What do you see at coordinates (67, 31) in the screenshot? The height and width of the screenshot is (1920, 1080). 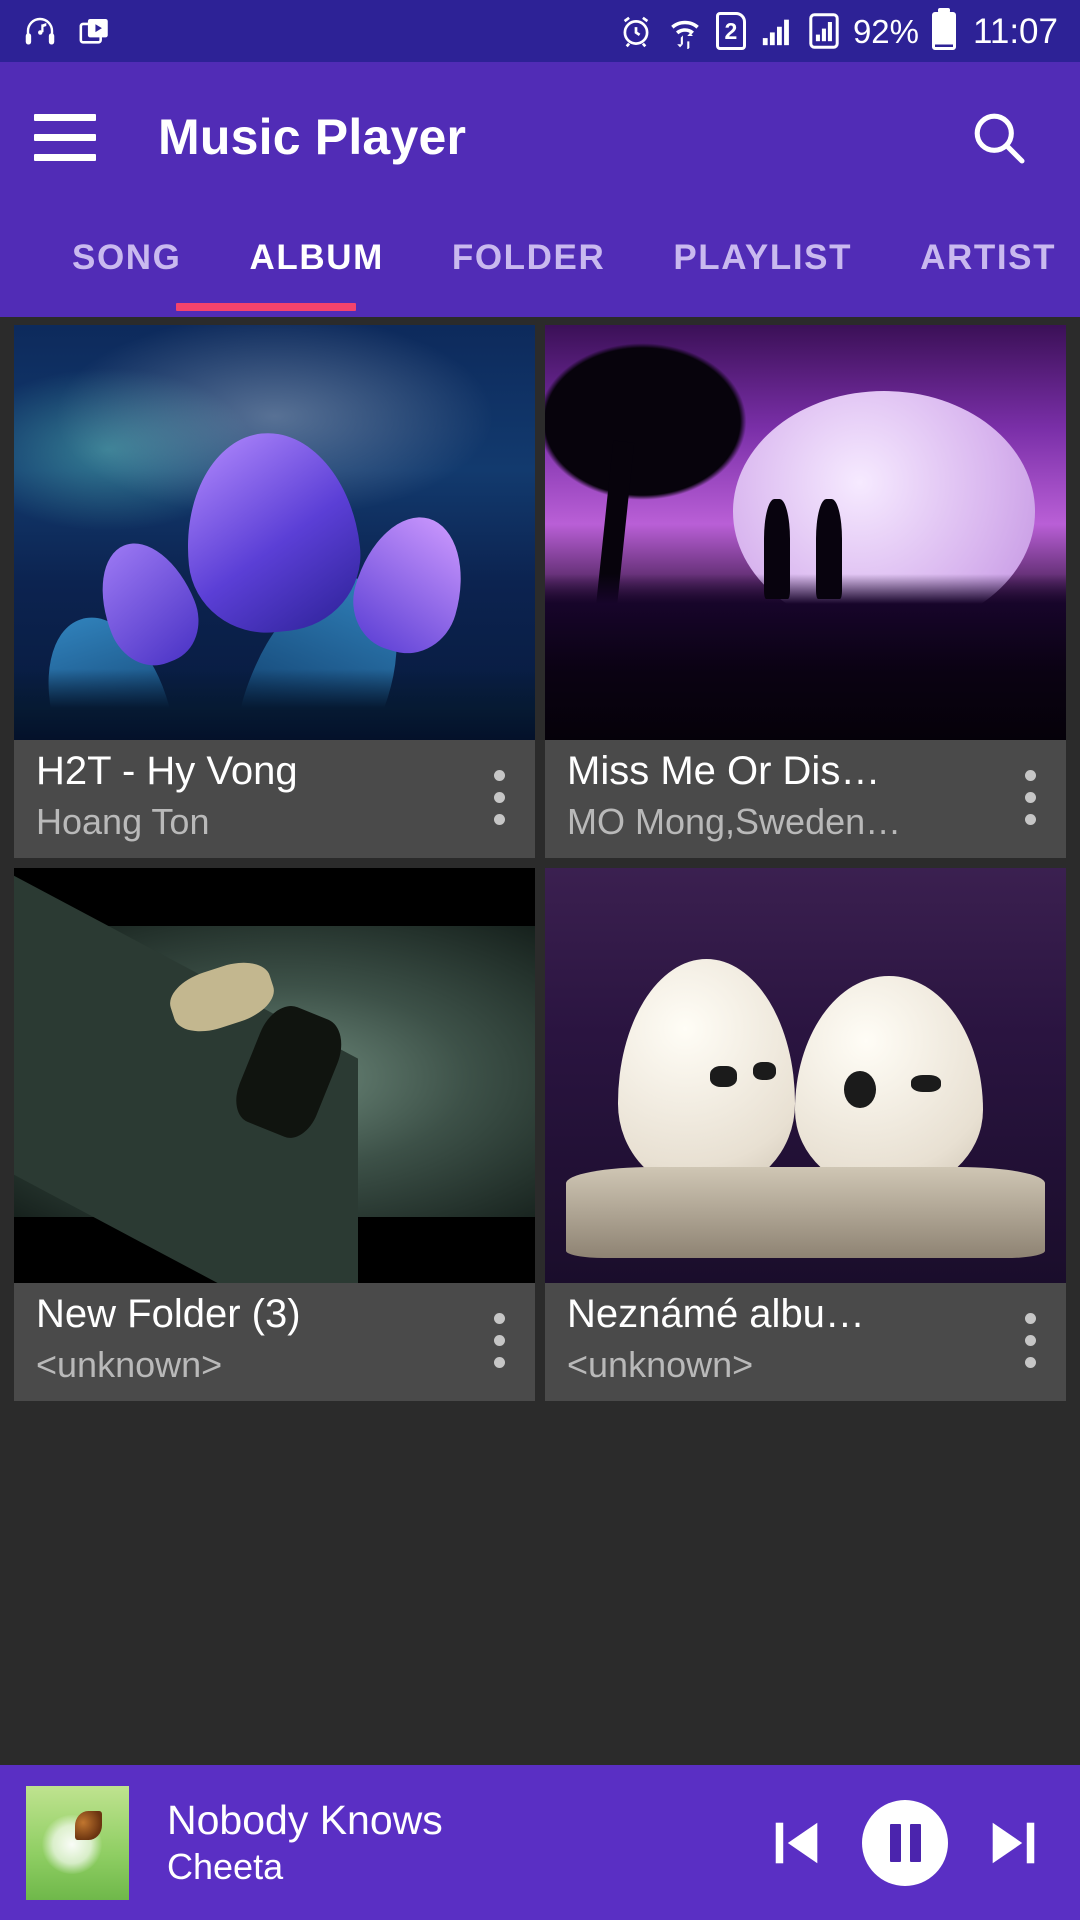 I see `status-bar-left-icons` at bounding box center [67, 31].